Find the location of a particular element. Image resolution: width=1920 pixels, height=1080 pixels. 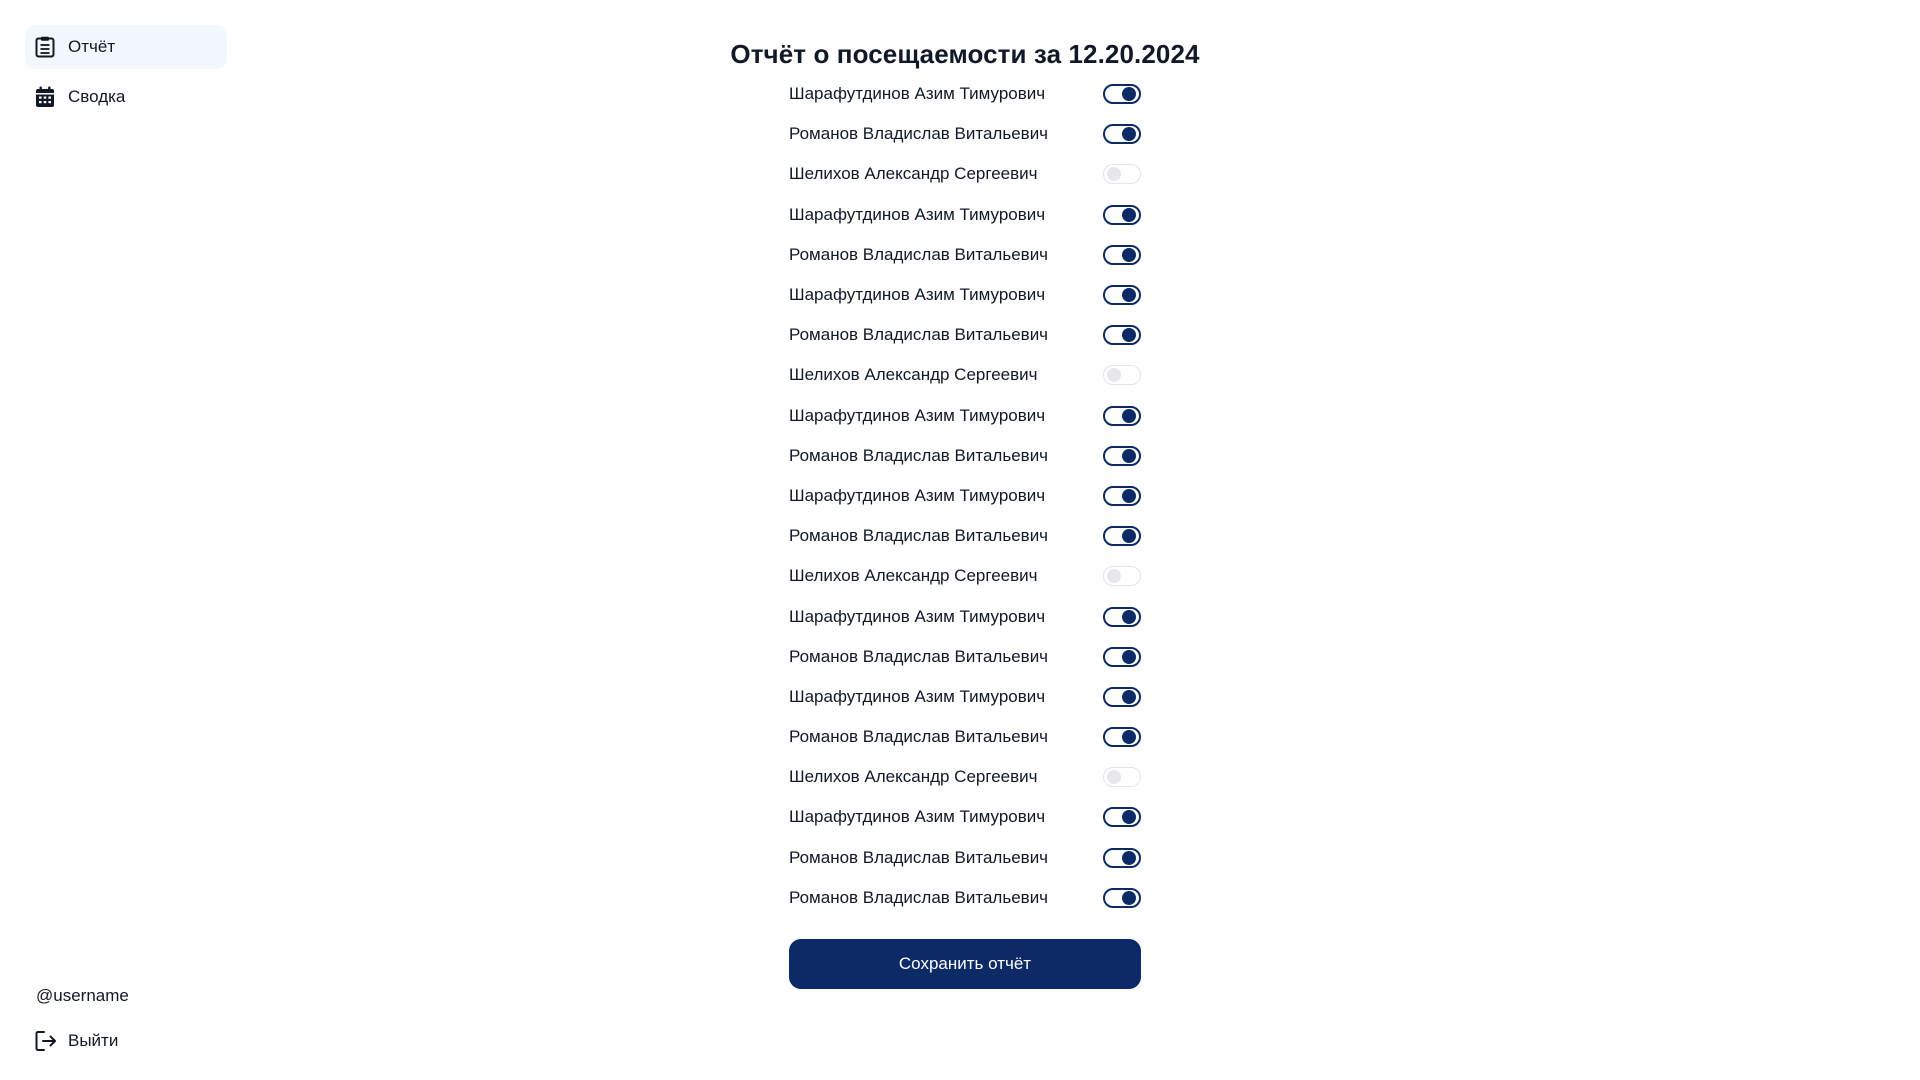

sidebar-item-summary: Сводка is located at coordinates (126, 97).